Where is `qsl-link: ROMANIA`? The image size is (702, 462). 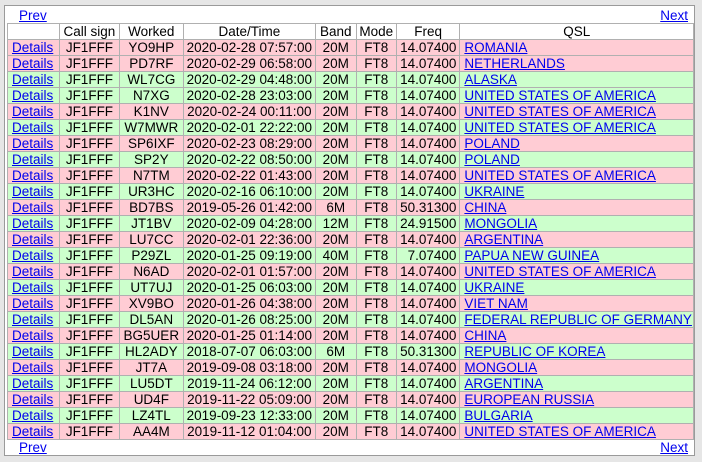 qsl-link: ROMANIA is located at coordinates (495, 47).